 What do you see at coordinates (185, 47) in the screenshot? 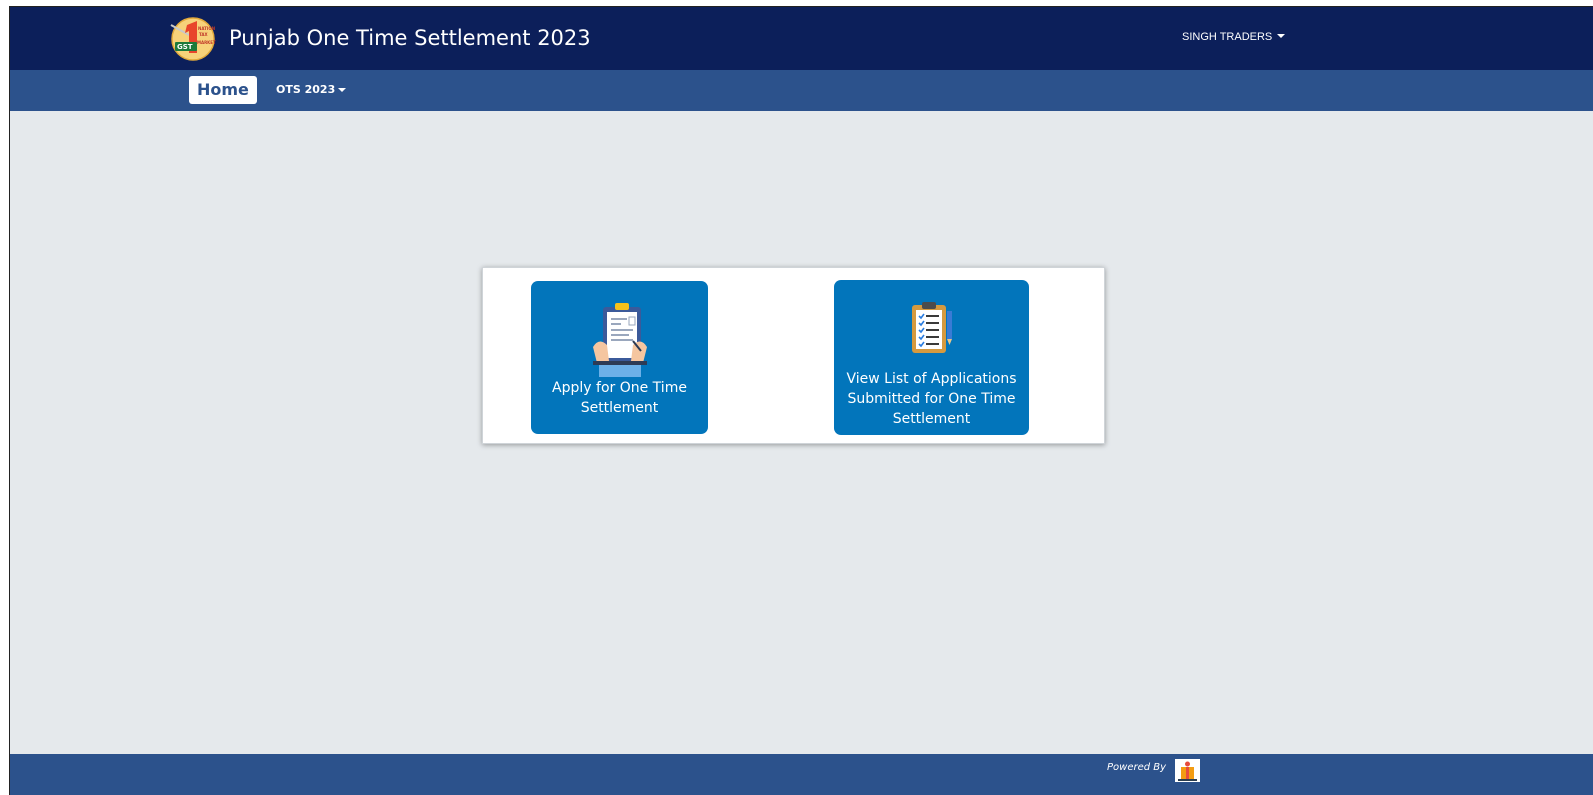
I see `svg-text: GST` at bounding box center [185, 47].